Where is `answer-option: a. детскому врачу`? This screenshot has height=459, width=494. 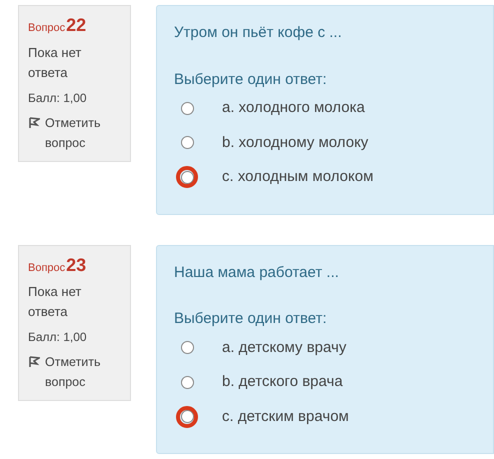 answer-option: a. детскому врачу is located at coordinates (284, 347).